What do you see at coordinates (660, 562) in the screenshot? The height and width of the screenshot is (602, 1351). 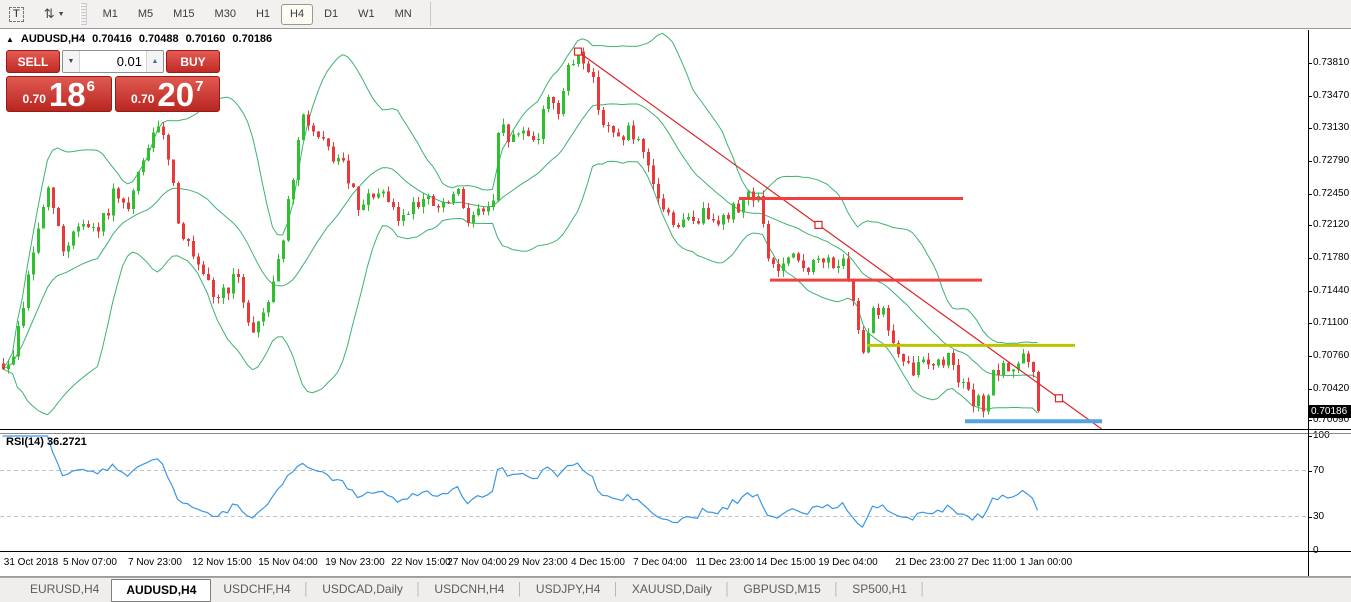 I see `time-axis-label: 7 Dec 04:00` at bounding box center [660, 562].